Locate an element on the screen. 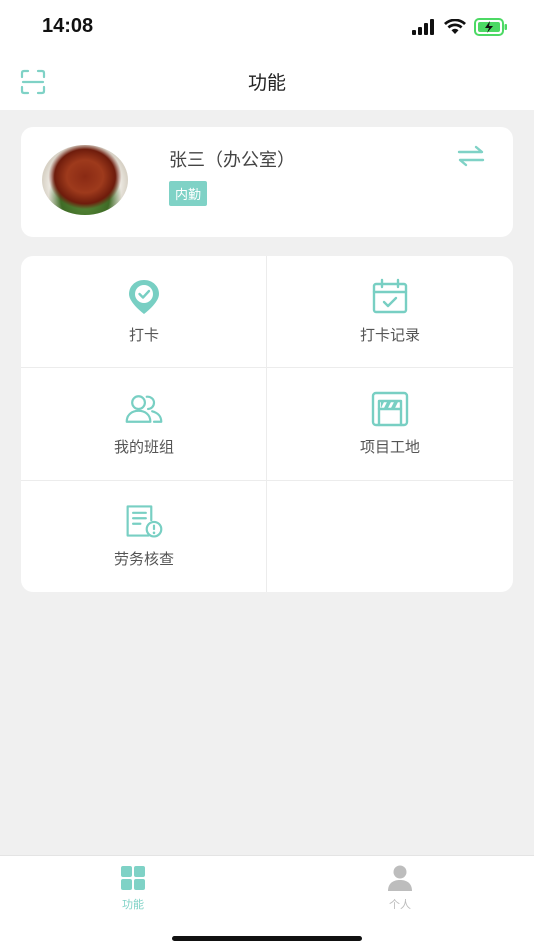 The height and width of the screenshot is (950, 534). tab-personal: 个人 is located at coordinates (400, 888).